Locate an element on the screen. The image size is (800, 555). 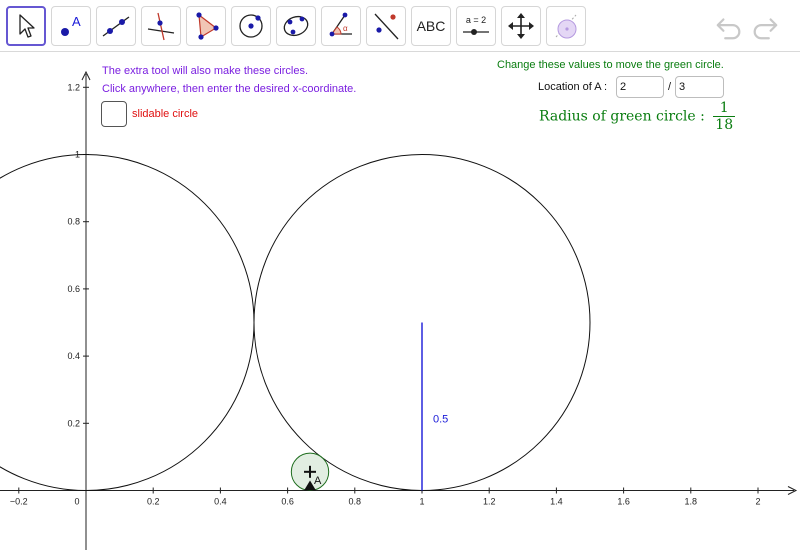
perpendicular-line-tool-button is located at coordinates (161, 26).